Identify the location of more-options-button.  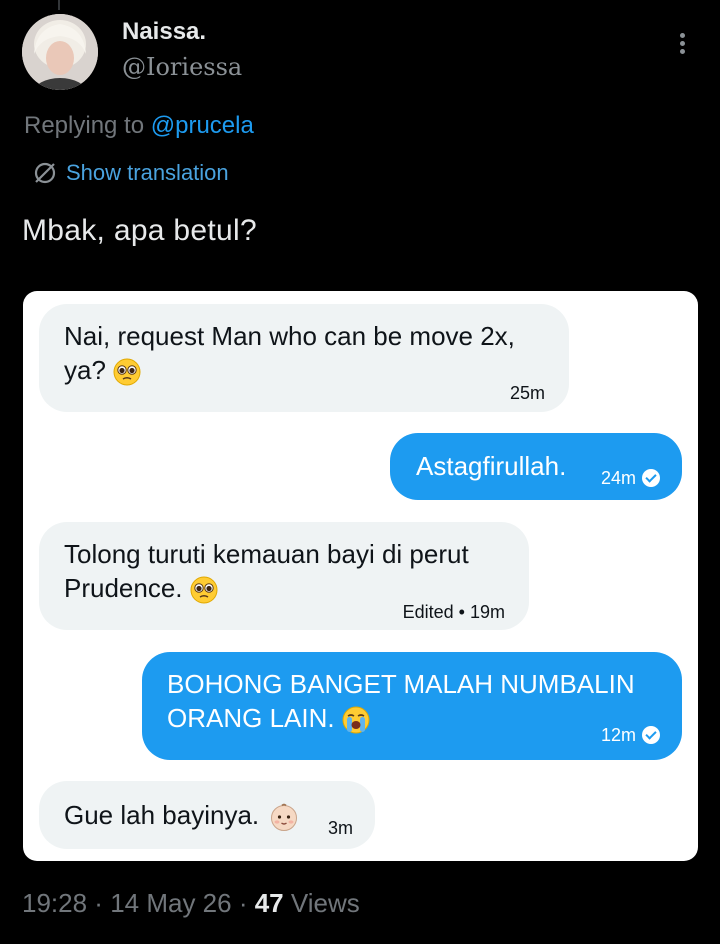
(682, 46).